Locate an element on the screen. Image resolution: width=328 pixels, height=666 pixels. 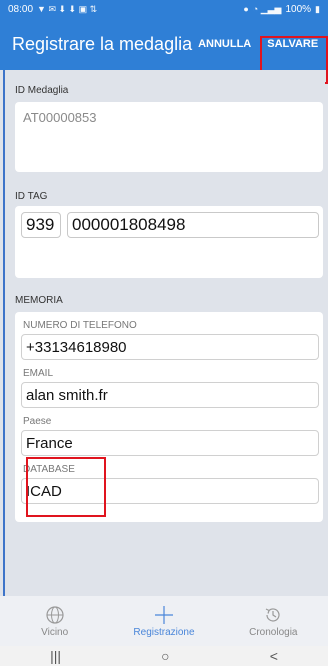
database-label: DATABASE is located at coordinates (49, 469).